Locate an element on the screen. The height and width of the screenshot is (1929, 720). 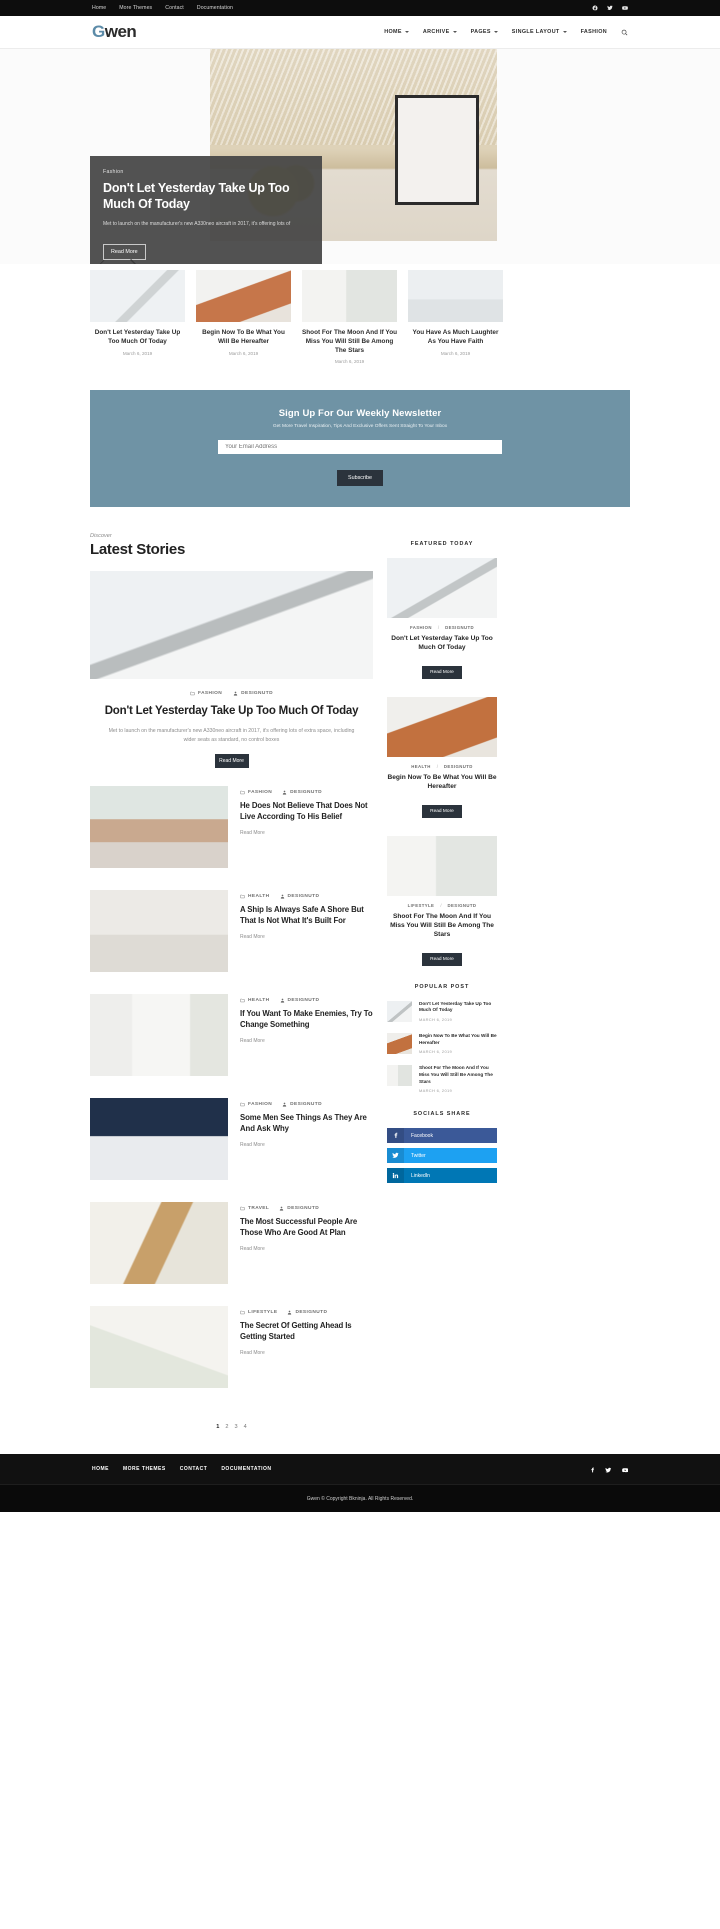
featured-article-image is located at coordinates (231, 625).